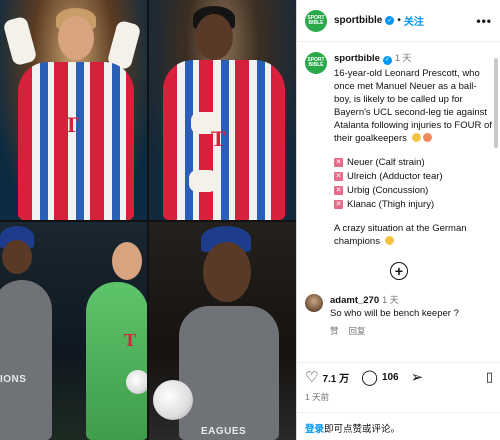 This screenshot has width=500, height=440. What do you see at coordinates (489, 377) in the screenshot?
I see `bookmark-icon: ▯` at bounding box center [489, 377].